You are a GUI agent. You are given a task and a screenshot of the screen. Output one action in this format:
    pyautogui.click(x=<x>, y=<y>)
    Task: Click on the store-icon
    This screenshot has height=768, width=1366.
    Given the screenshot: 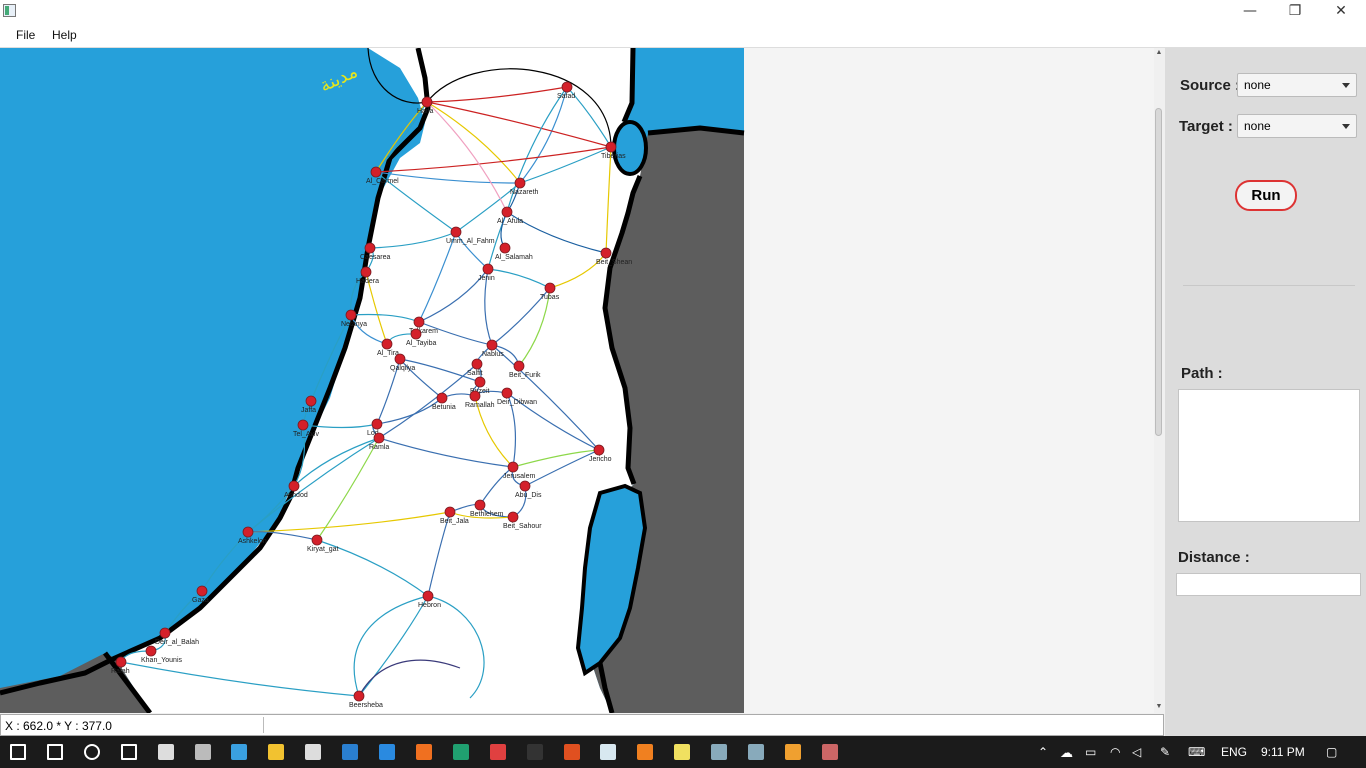 What is the action you would take?
    pyautogui.click(x=313, y=752)
    